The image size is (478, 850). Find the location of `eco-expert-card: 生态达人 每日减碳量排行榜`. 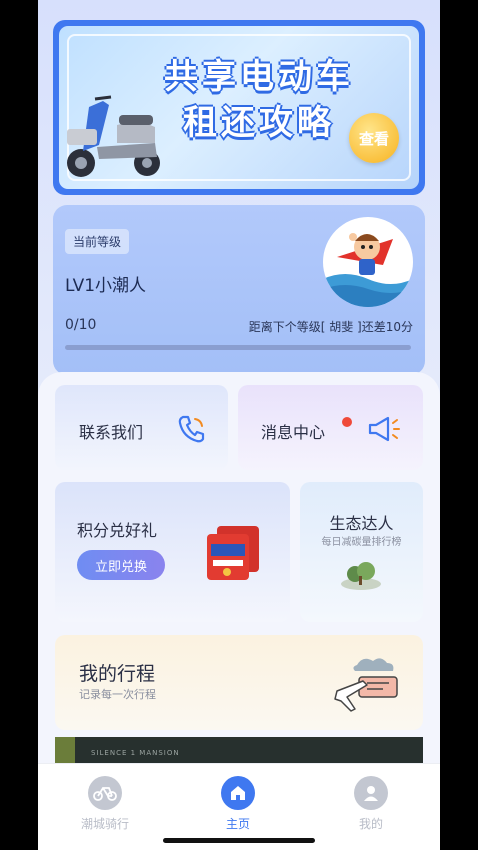

eco-expert-card: 生态达人 每日减碳量排行榜 is located at coordinates (361, 552).